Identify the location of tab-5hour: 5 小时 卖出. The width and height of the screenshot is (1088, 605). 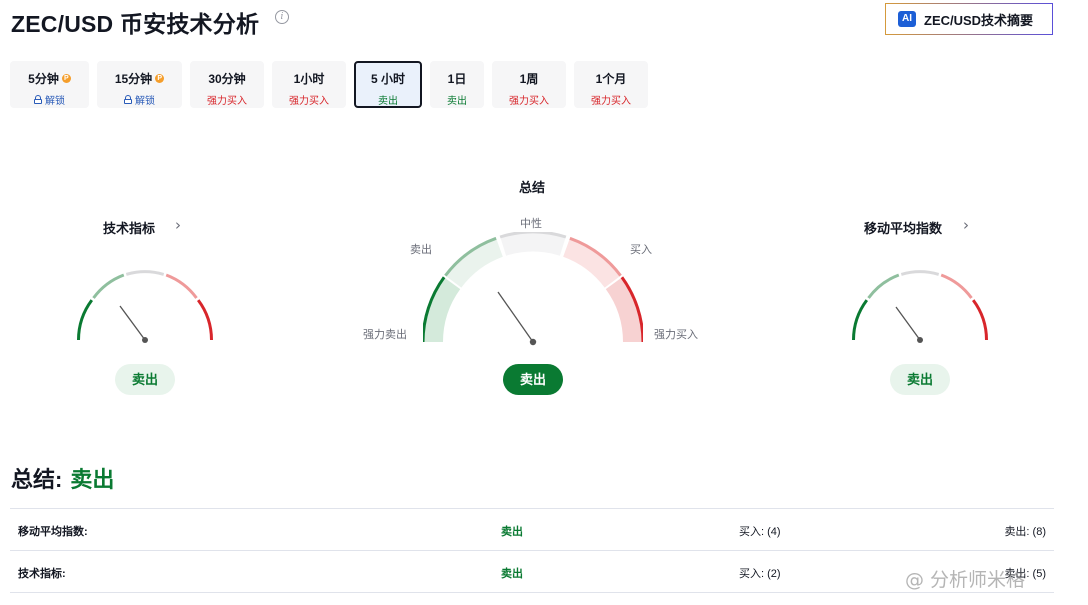
(388, 84).